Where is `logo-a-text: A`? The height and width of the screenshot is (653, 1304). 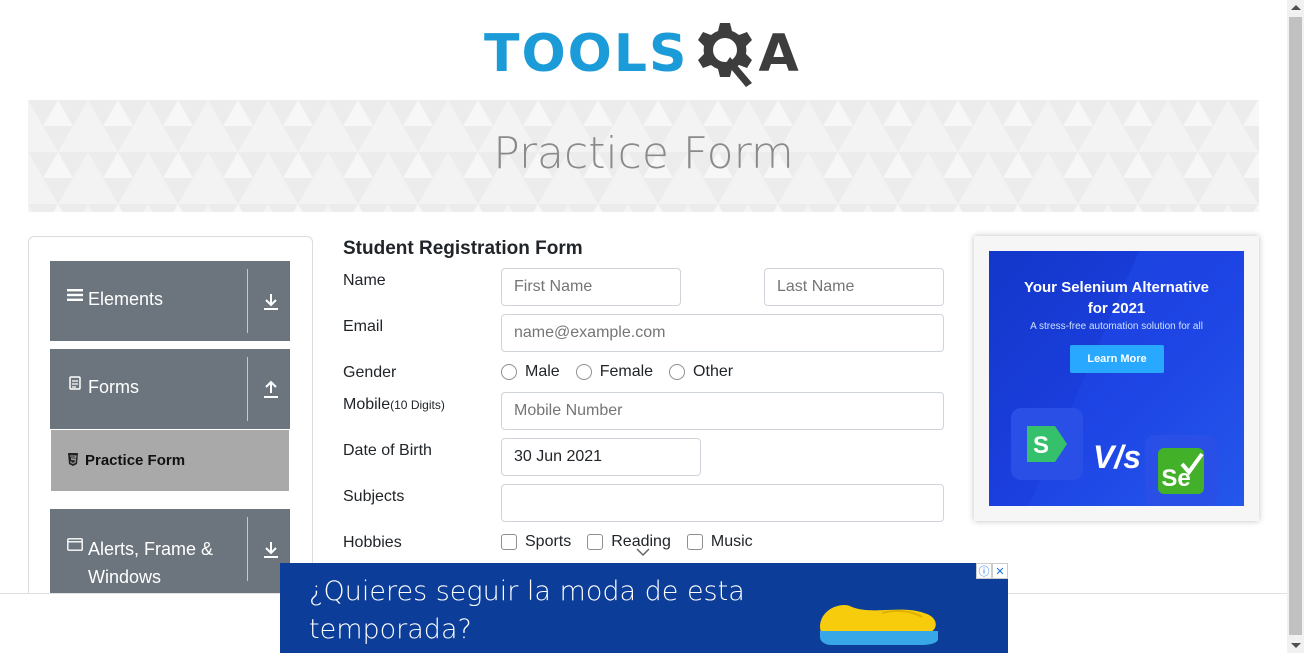 logo-a-text: A is located at coordinates (778, 54).